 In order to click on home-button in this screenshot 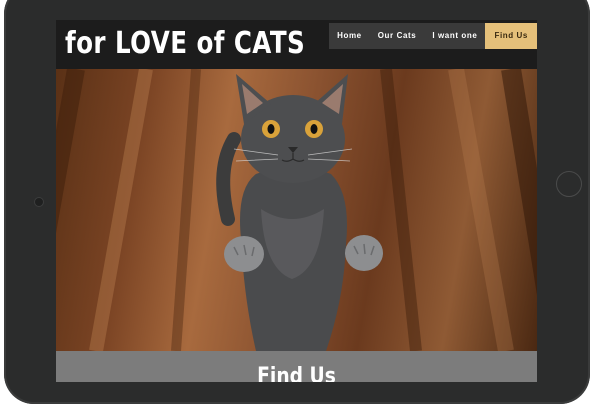, I will do `click(569, 184)`.